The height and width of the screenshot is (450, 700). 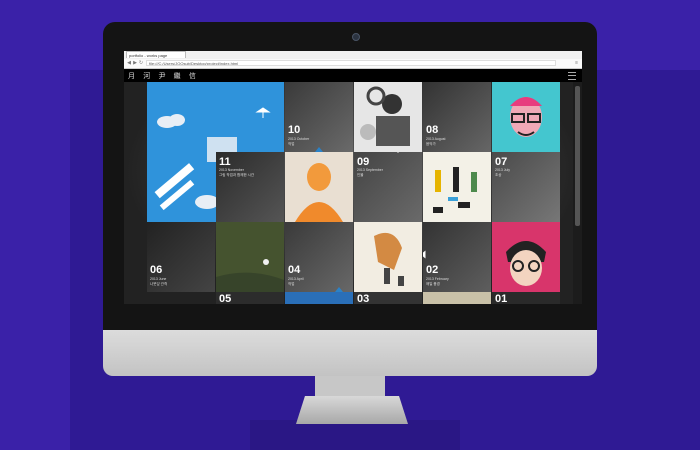 What do you see at coordinates (356, 37) in the screenshot?
I see `camera-icon` at bounding box center [356, 37].